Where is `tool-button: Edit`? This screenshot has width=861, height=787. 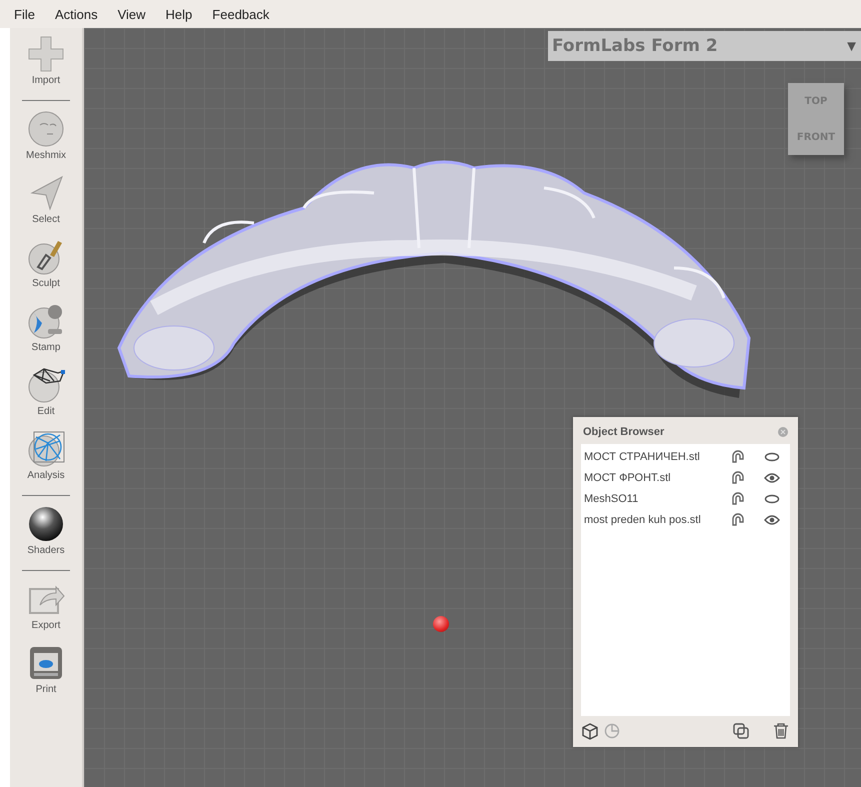 tool-button: Edit is located at coordinates (46, 397).